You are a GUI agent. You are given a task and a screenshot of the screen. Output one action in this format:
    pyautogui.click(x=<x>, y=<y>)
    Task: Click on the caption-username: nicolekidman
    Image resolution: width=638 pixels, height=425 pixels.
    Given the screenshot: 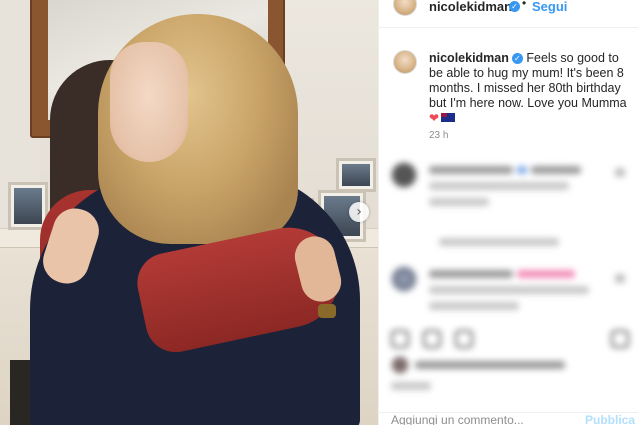 What is the action you would take?
    pyautogui.click(x=469, y=58)
    